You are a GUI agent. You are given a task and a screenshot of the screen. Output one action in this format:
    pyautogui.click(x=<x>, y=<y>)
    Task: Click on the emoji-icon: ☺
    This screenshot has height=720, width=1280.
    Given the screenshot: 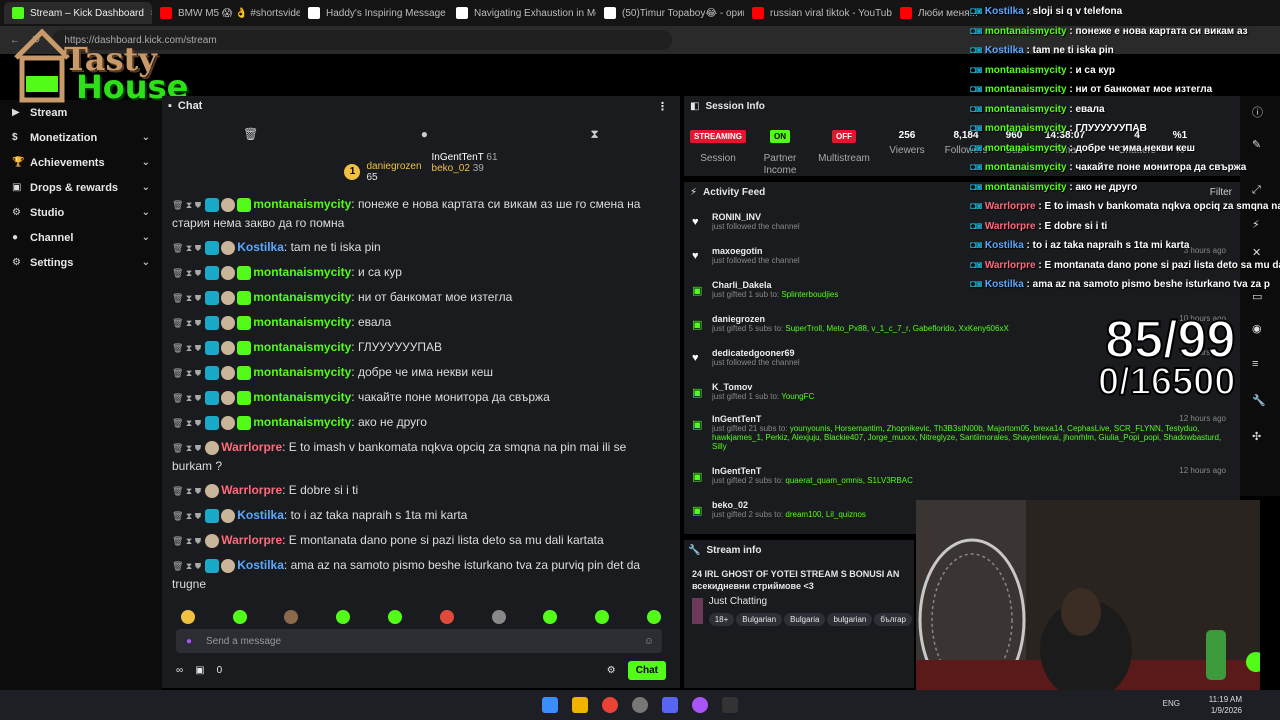 What is the action you would take?
    pyautogui.click(x=649, y=641)
    